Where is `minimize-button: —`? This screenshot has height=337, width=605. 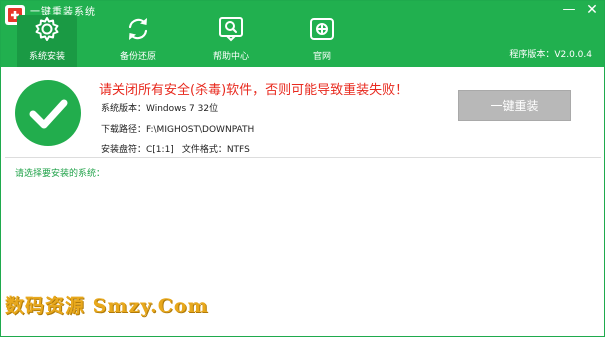 minimize-button: — is located at coordinates (569, 11).